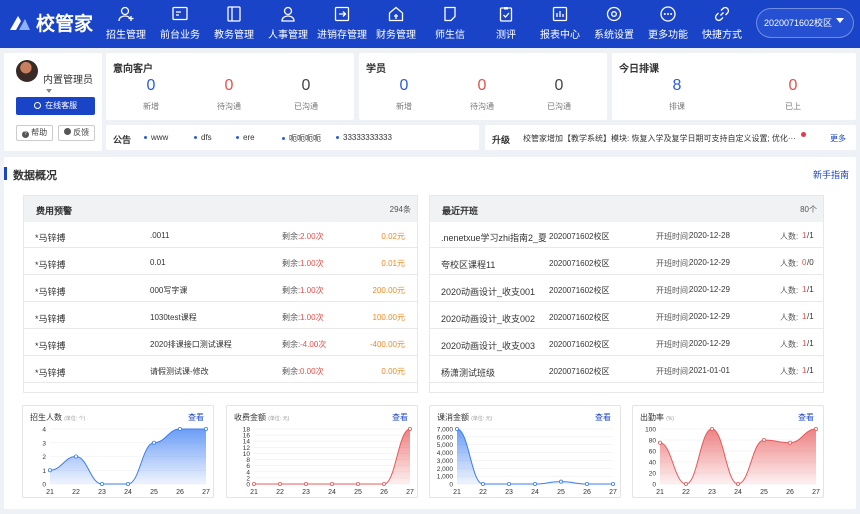 The width and height of the screenshot is (860, 514). What do you see at coordinates (654, 485) in the screenshot?
I see `y-tick-label: 0` at bounding box center [654, 485].